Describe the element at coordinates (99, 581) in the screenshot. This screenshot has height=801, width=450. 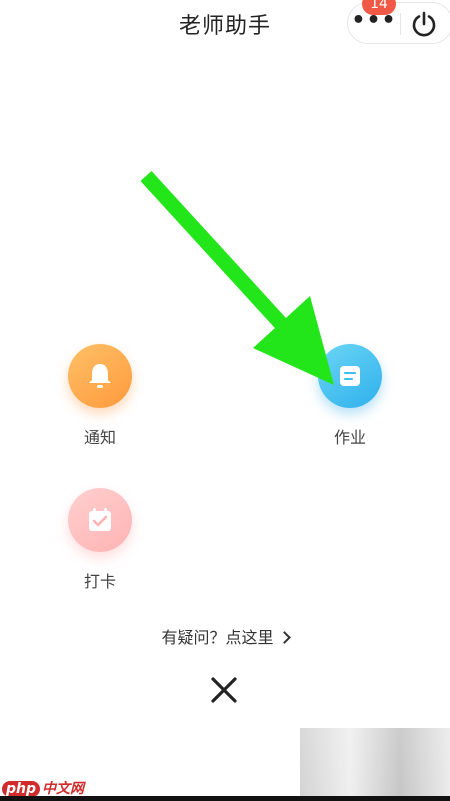
I see `grid-item-label: 打卡` at that location.